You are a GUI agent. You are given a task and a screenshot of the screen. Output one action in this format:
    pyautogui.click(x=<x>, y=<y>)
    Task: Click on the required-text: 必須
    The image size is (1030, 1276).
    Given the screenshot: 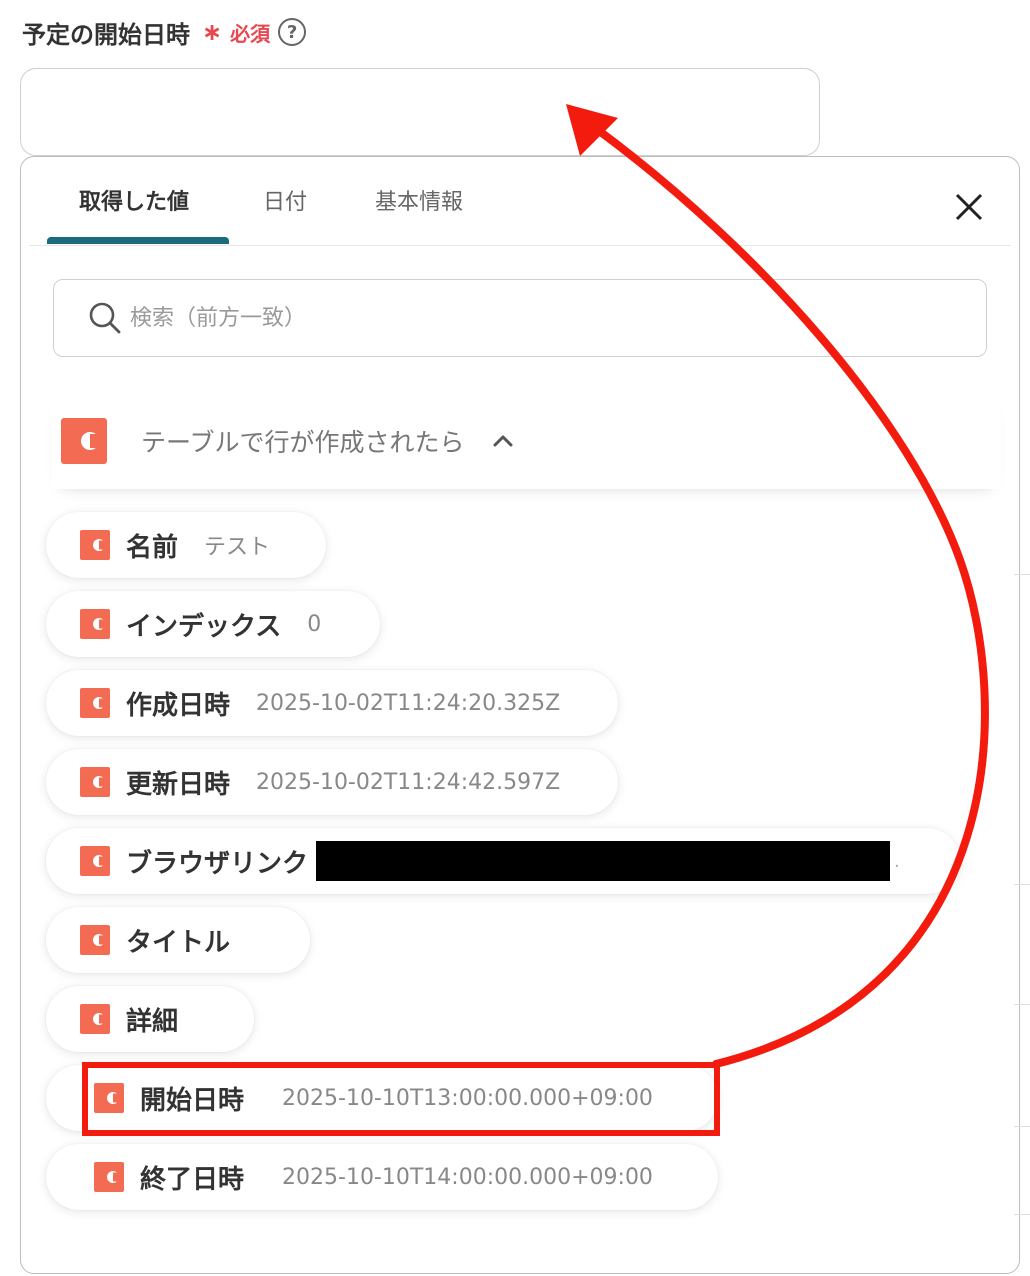 What is the action you would take?
    pyautogui.click(x=250, y=33)
    